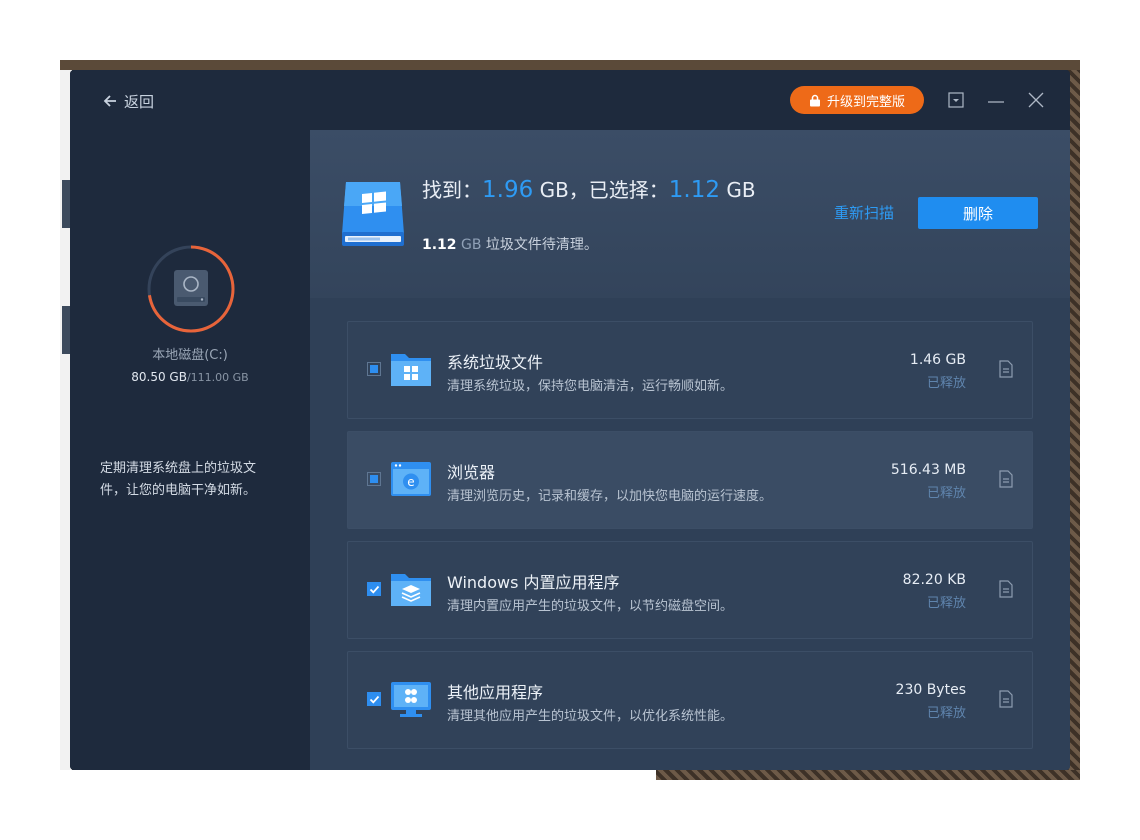  I want to click on menu-dropdown-button, so click(956, 100).